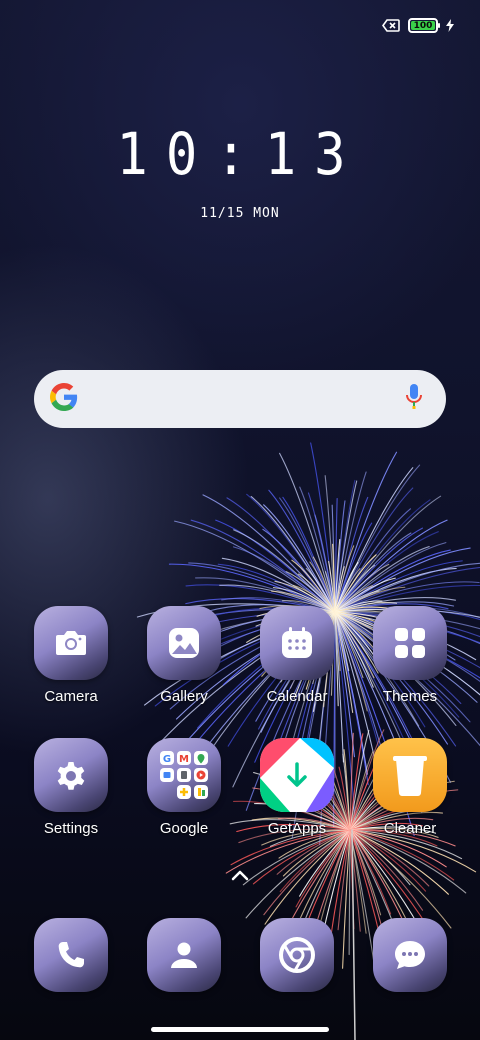 Image resolution: width=480 pixels, height=1040 pixels. Describe the element at coordinates (184, 759) in the screenshot. I see `svg-text: M` at that location.